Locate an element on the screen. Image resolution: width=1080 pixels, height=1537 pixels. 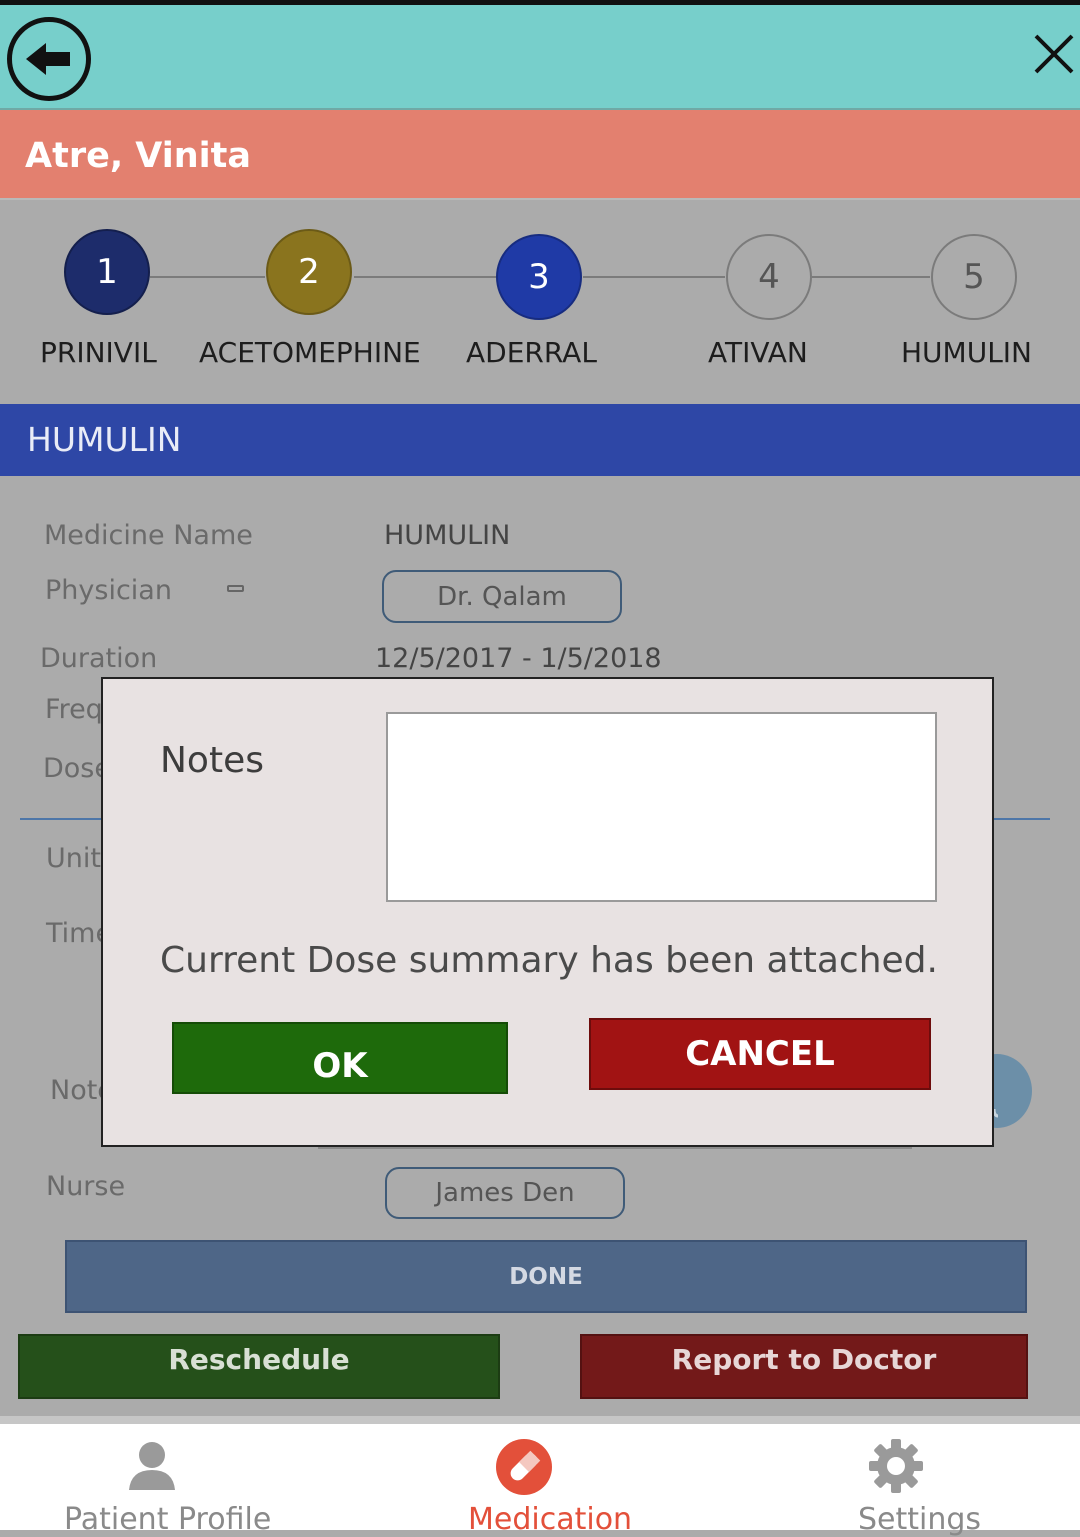
top-bar is located at coordinates (540, 55).